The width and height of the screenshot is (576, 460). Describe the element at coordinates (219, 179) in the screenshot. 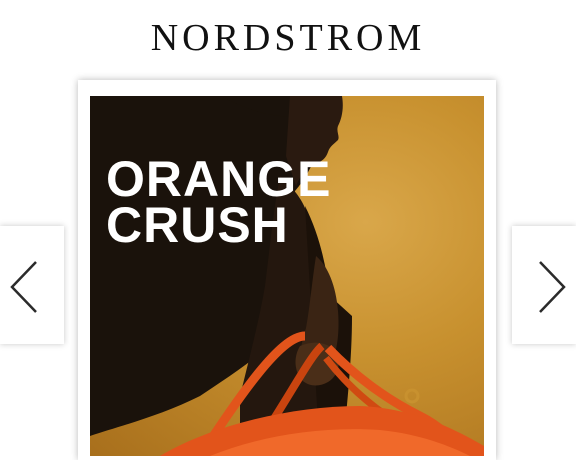

I see `headline-line-1: ORANGE` at that location.